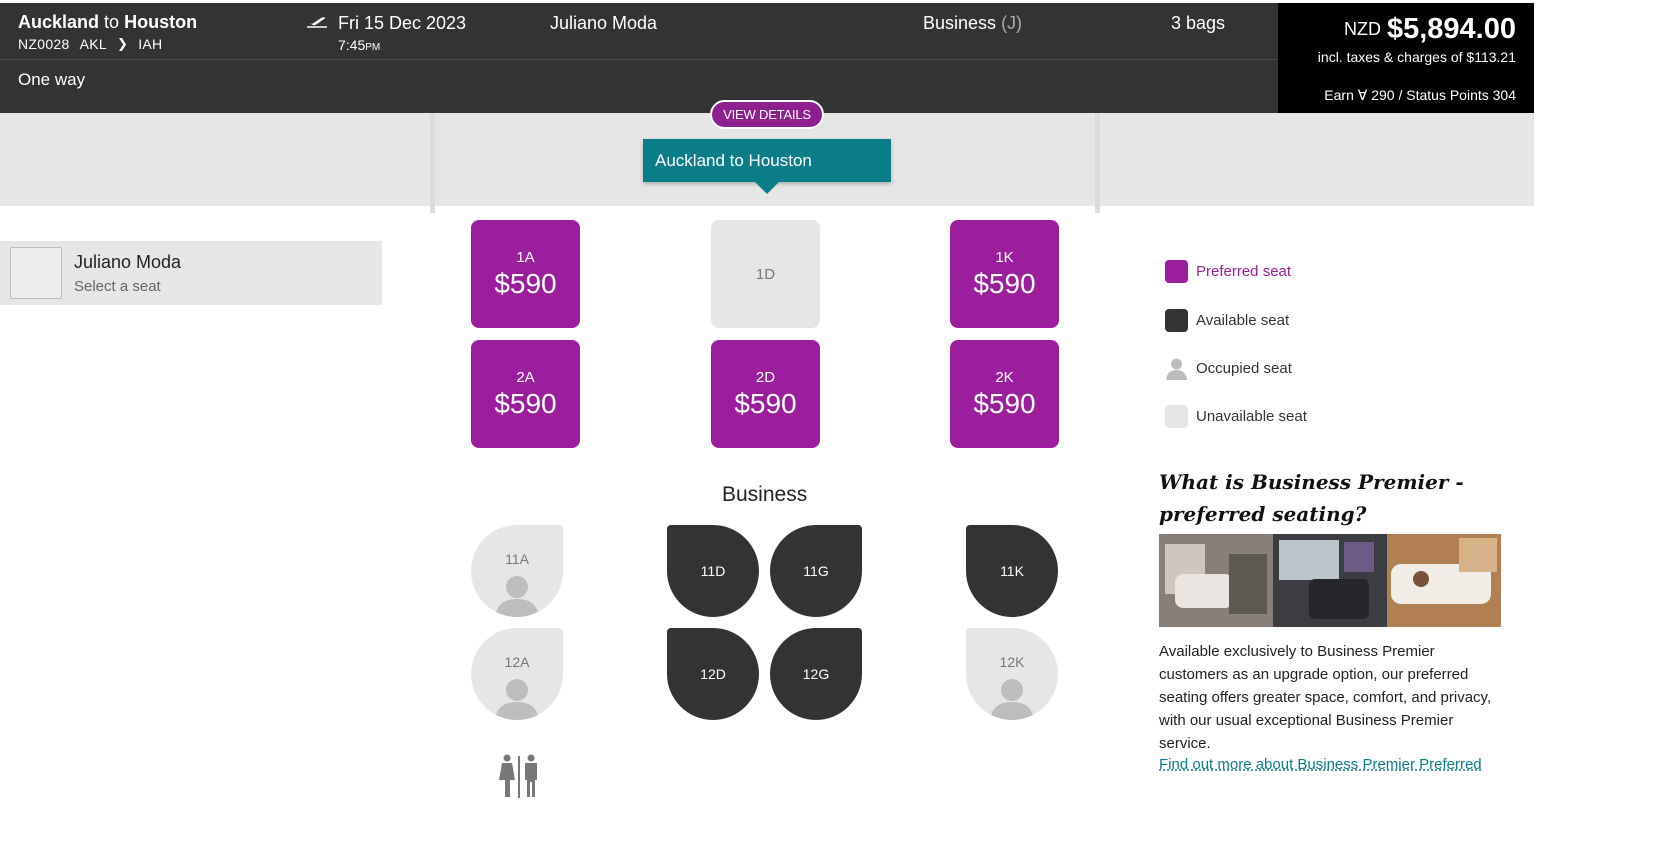 The height and width of the screenshot is (868, 1661). Describe the element at coordinates (1330, 580) in the screenshot. I see `cabin-photo` at that location.